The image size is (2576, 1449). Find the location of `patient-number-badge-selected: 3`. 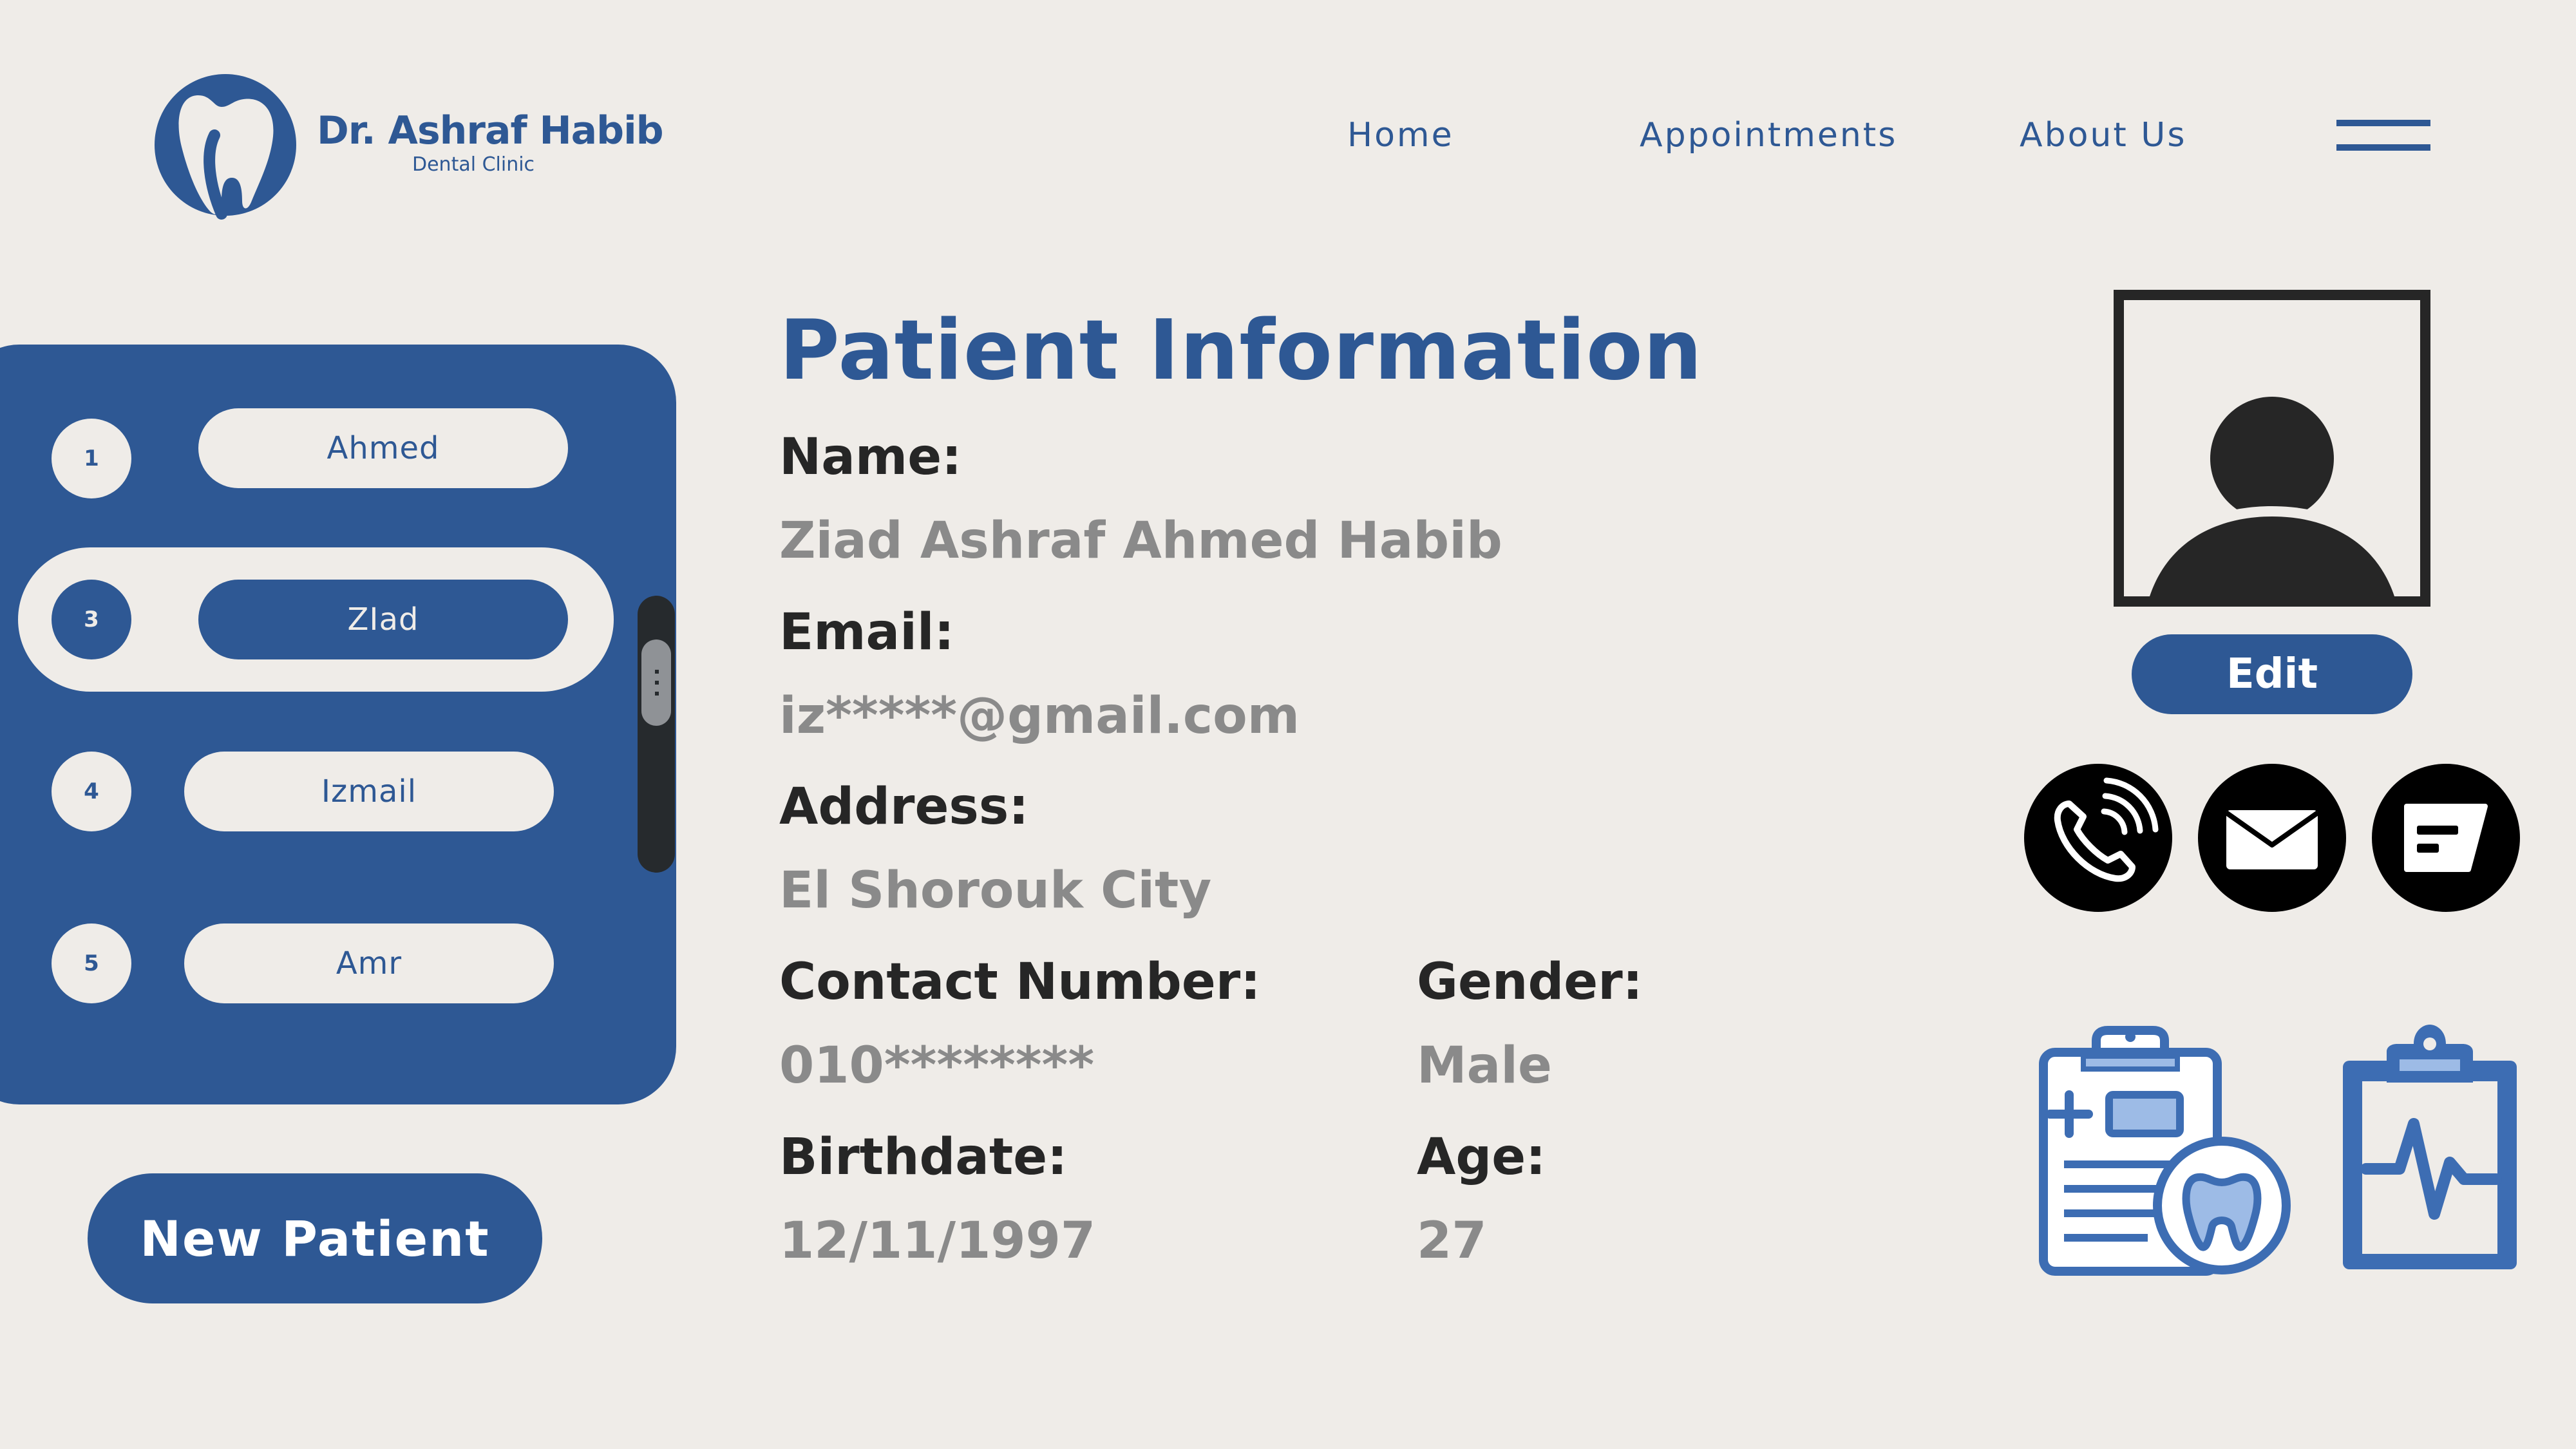

patient-number-badge-selected: 3 is located at coordinates (92, 619).